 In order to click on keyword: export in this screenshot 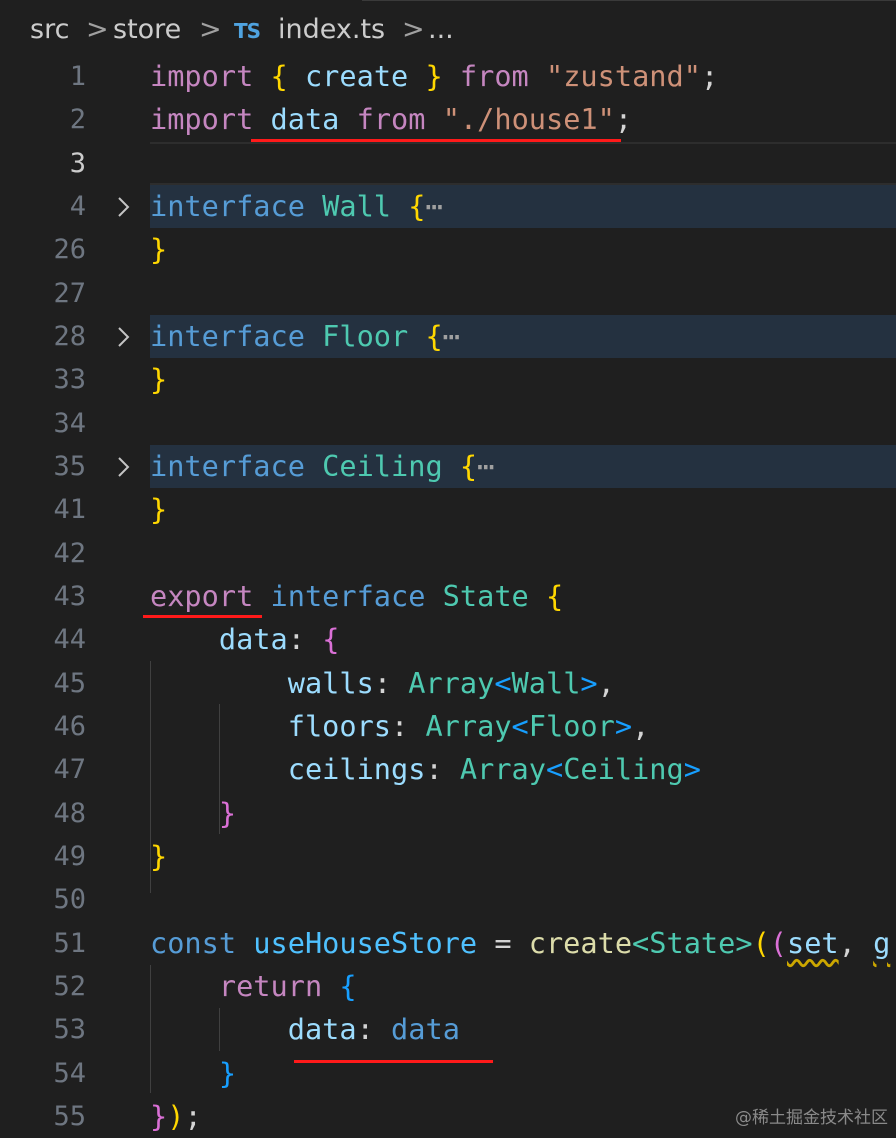, I will do `click(202, 596)`.